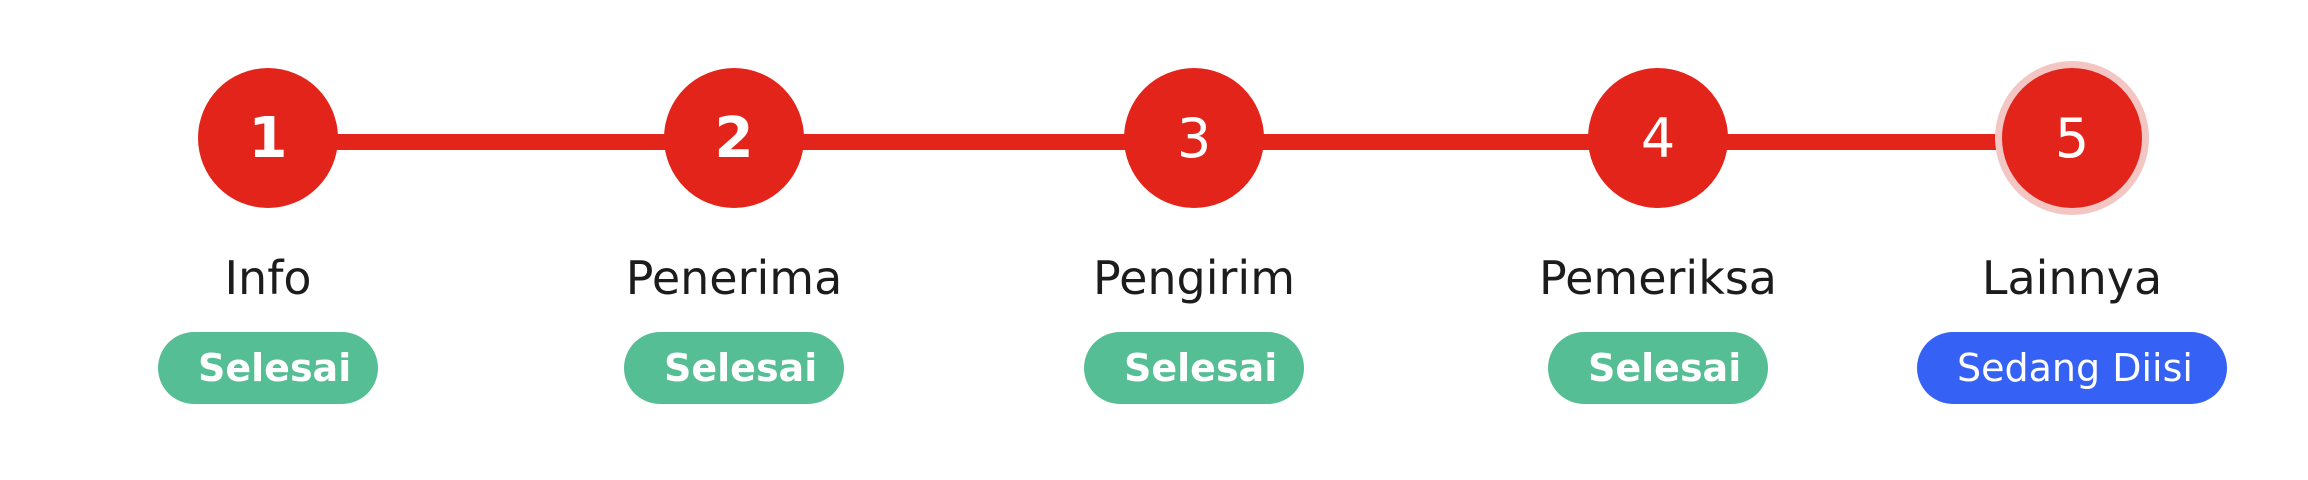 This screenshot has width=2308, height=480. Describe the element at coordinates (268, 278) in the screenshot. I see `step-label: Info` at that location.